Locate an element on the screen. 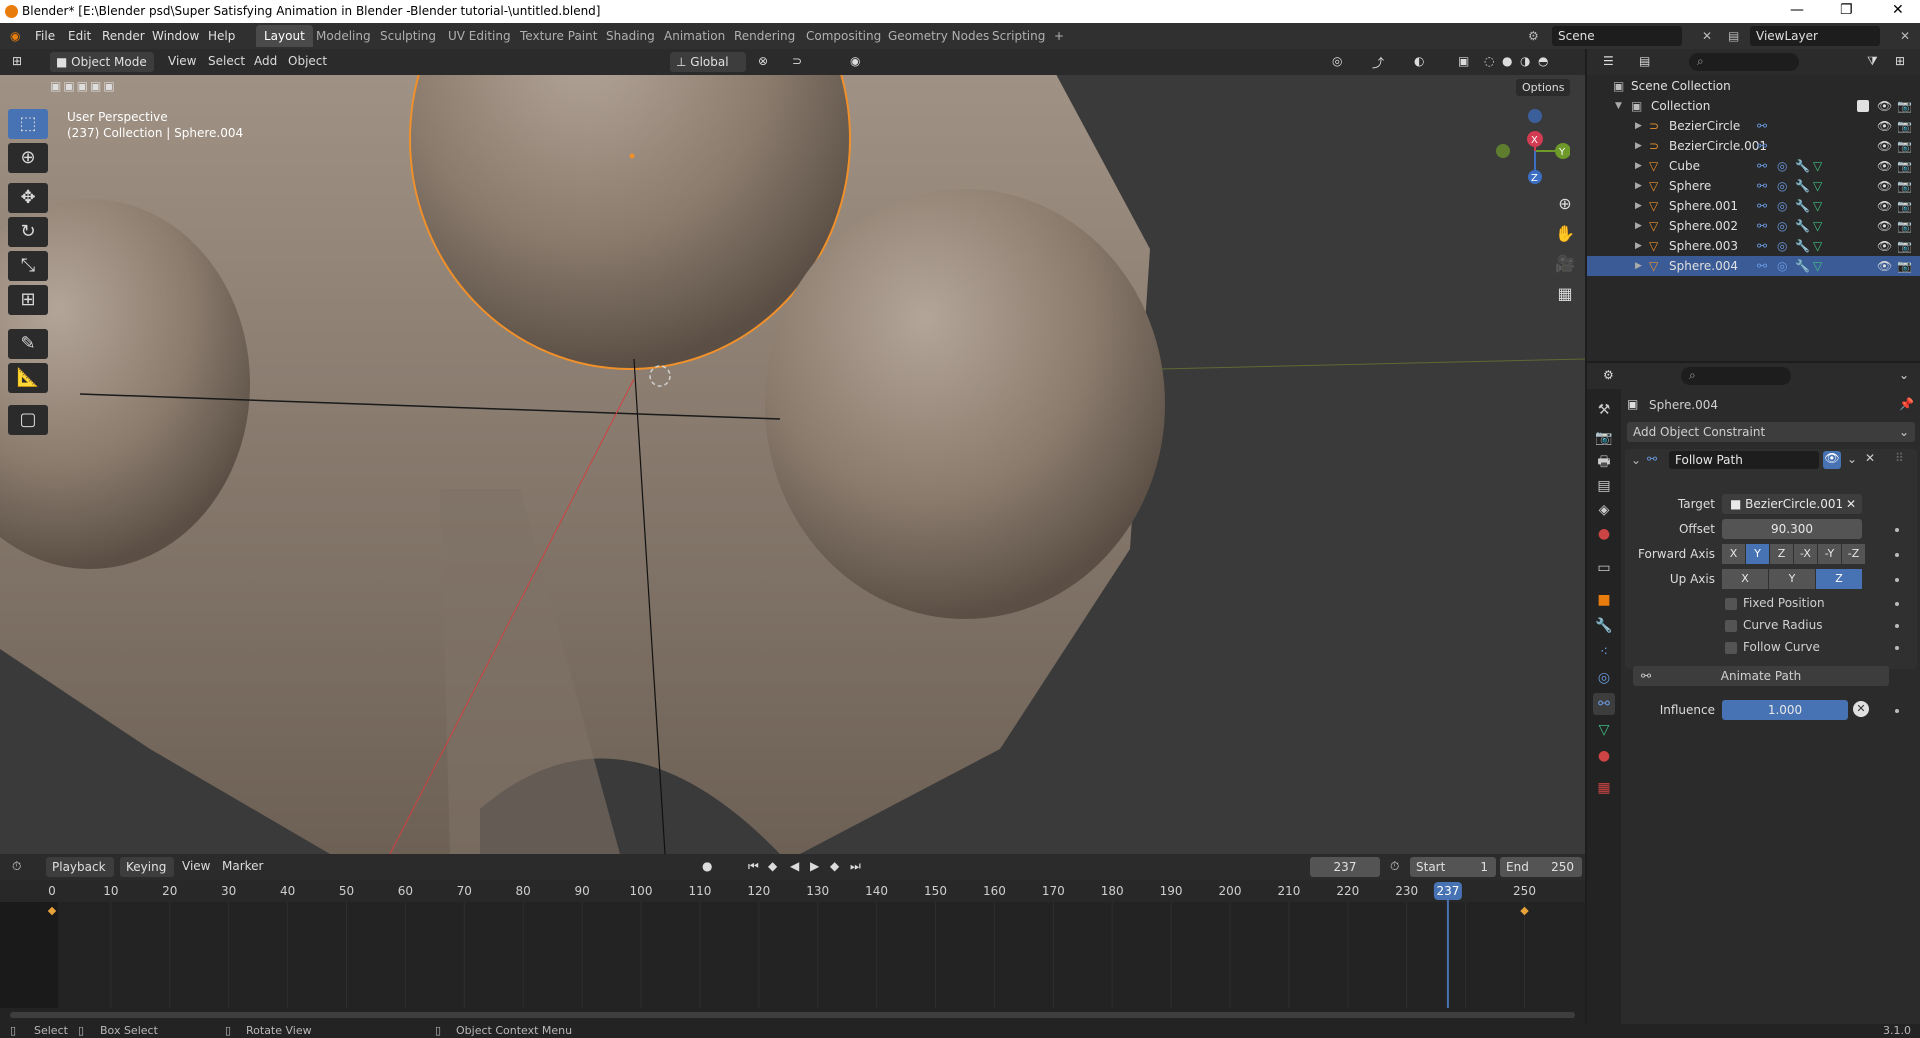  filter-icon: ⧩ is located at coordinates (1872, 61).